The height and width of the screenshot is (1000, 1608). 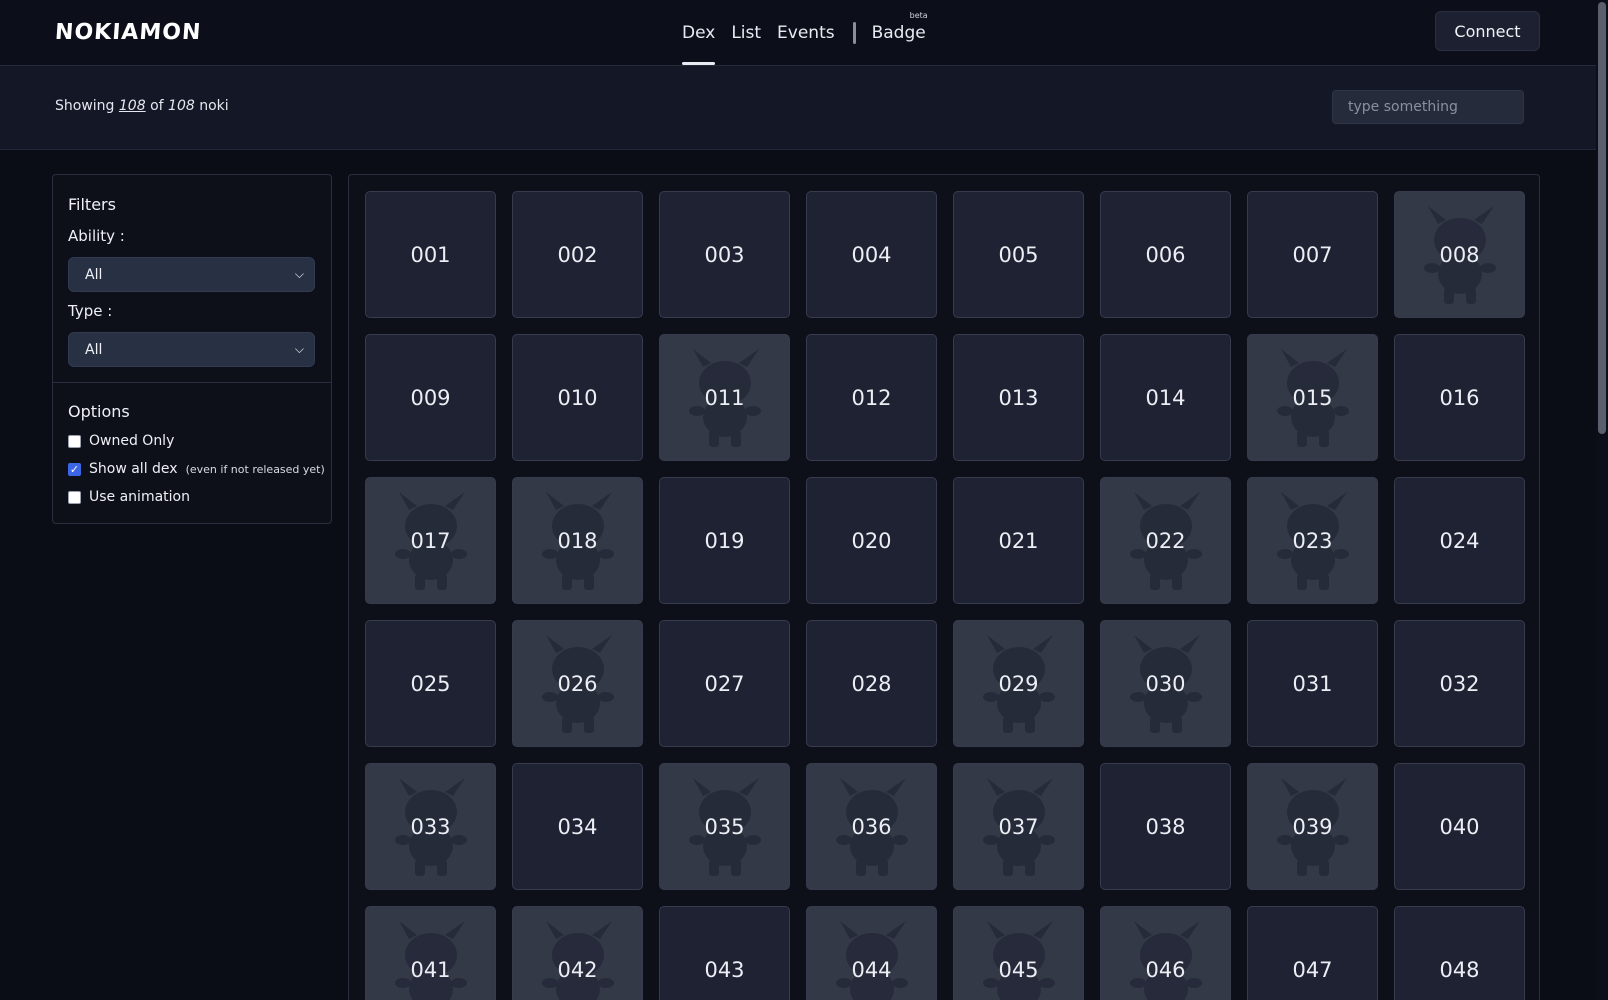 What do you see at coordinates (74, 441) in the screenshot?
I see `owned-only-checkbox` at bounding box center [74, 441].